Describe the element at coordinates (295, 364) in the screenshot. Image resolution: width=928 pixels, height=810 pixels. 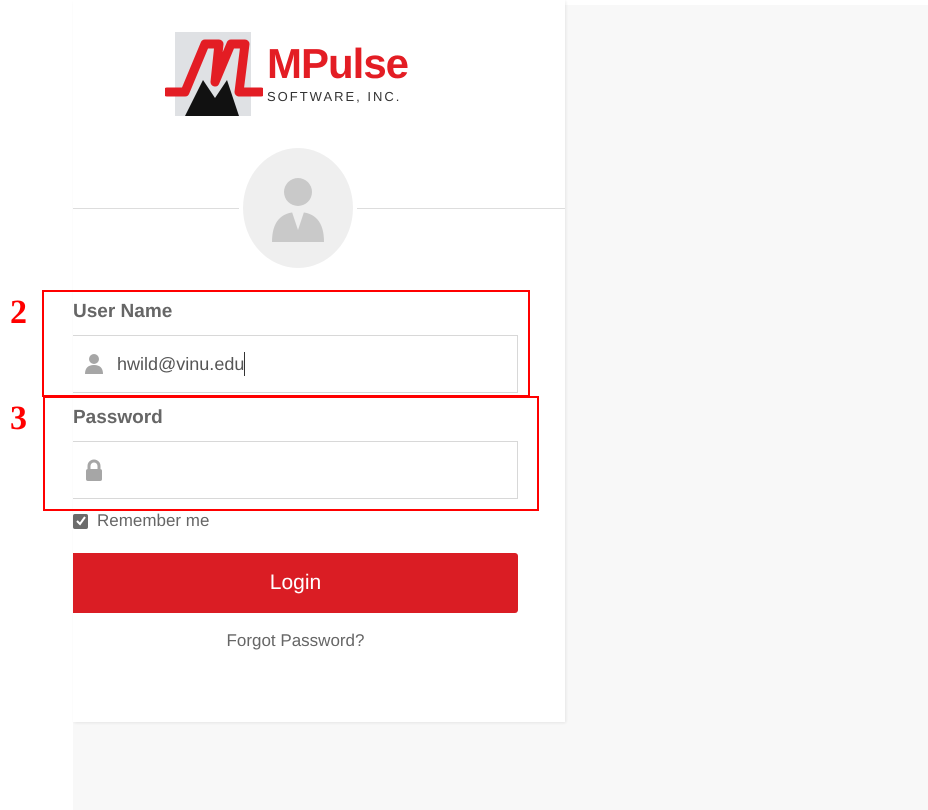
I see `username-field: hwild@vinu.edu` at that location.